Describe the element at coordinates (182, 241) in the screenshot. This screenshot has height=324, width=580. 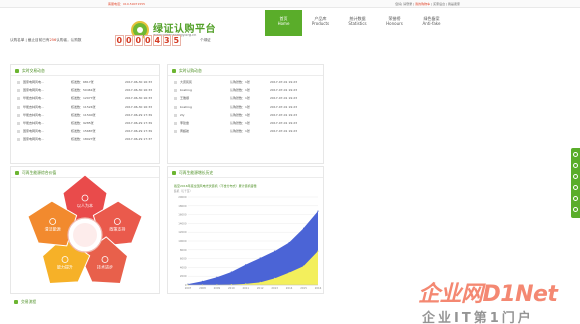
I see `chart-ytick-label: 10000` at that location.